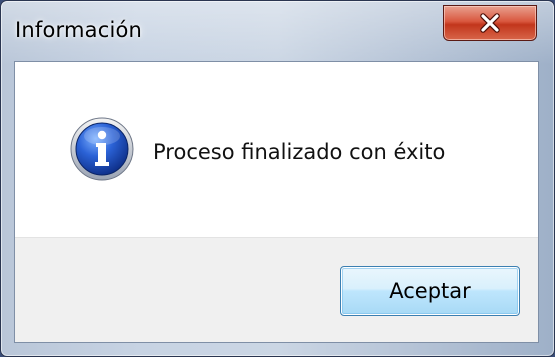 The height and width of the screenshot is (357, 555). I want to click on accept-button: Aceptar, so click(430, 291).